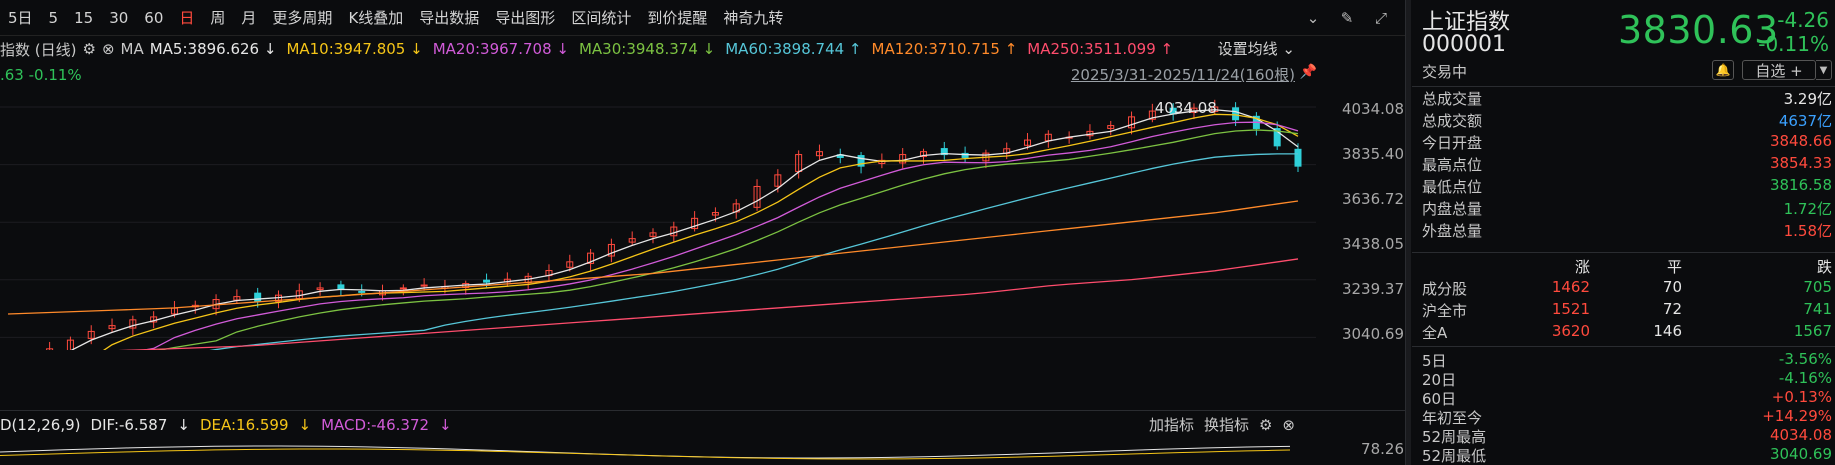 Image resolution: width=1835 pixels, height=465 pixels. What do you see at coordinates (1372, 154) in the screenshot?
I see `y-tick-label: 3835.40` at bounding box center [1372, 154].